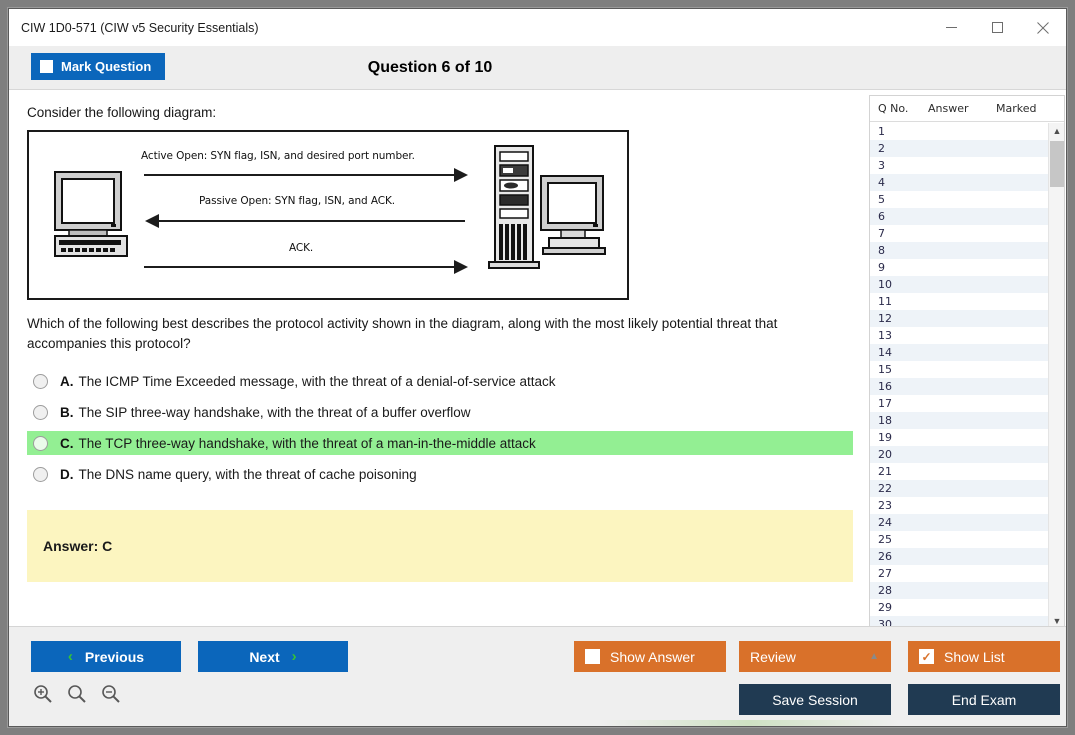  I want to click on title-bar: CIW 1D0-571 (CIW v5 Security Essentials), so click(537, 27).